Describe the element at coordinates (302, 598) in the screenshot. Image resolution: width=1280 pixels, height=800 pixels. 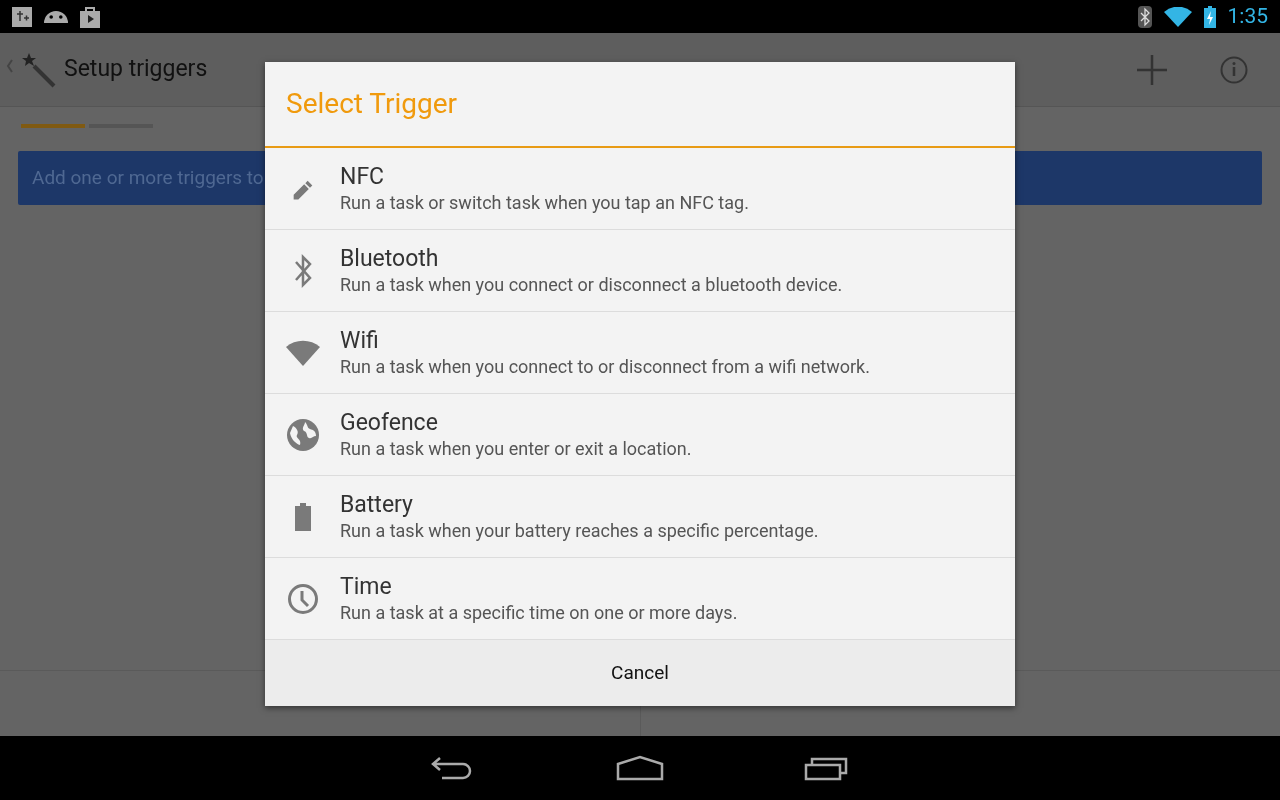
I see `clock-icon` at that location.